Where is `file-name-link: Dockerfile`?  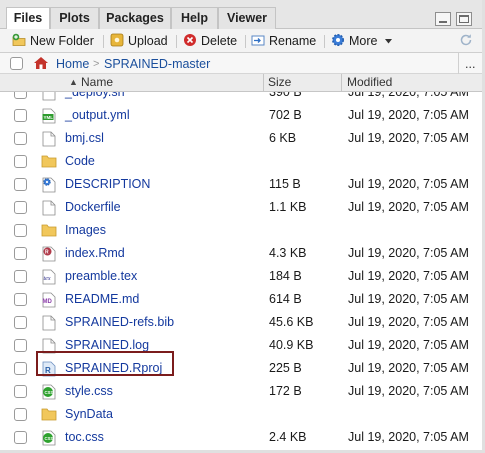
file-name-link: Dockerfile is located at coordinates (93, 207).